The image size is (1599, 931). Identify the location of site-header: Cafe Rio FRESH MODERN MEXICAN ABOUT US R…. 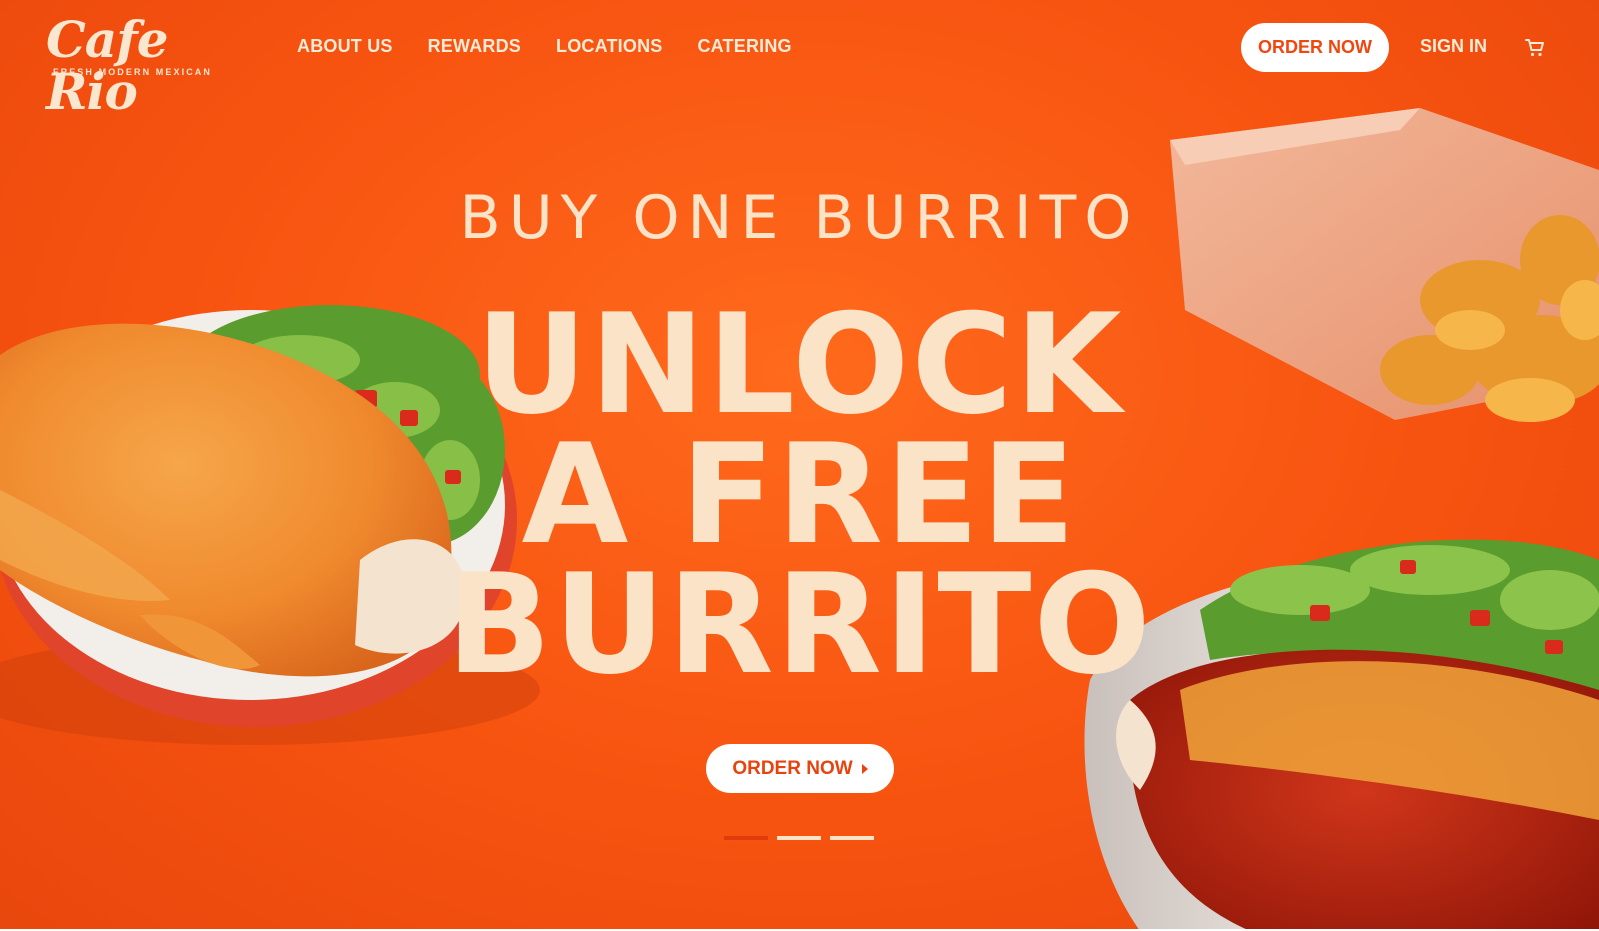
(799, 59).